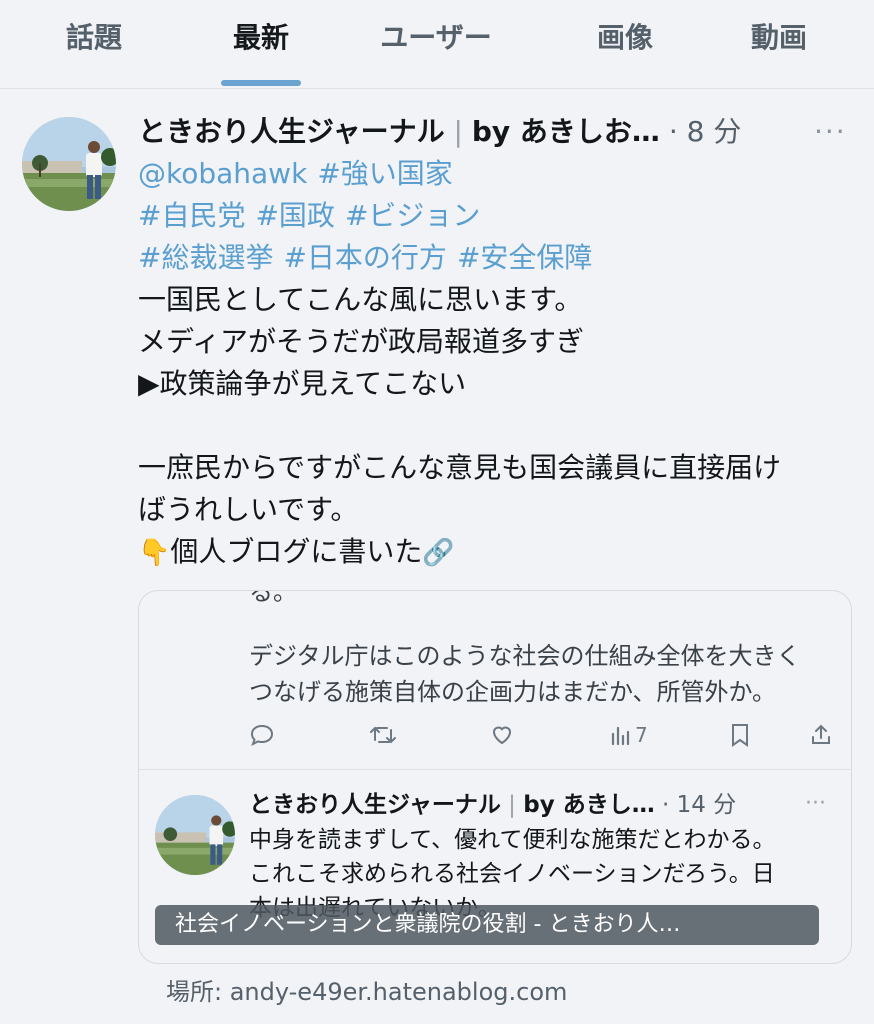 This screenshot has width=874, height=1024. I want to click on tab-videos: 動画, so click(779, 38).